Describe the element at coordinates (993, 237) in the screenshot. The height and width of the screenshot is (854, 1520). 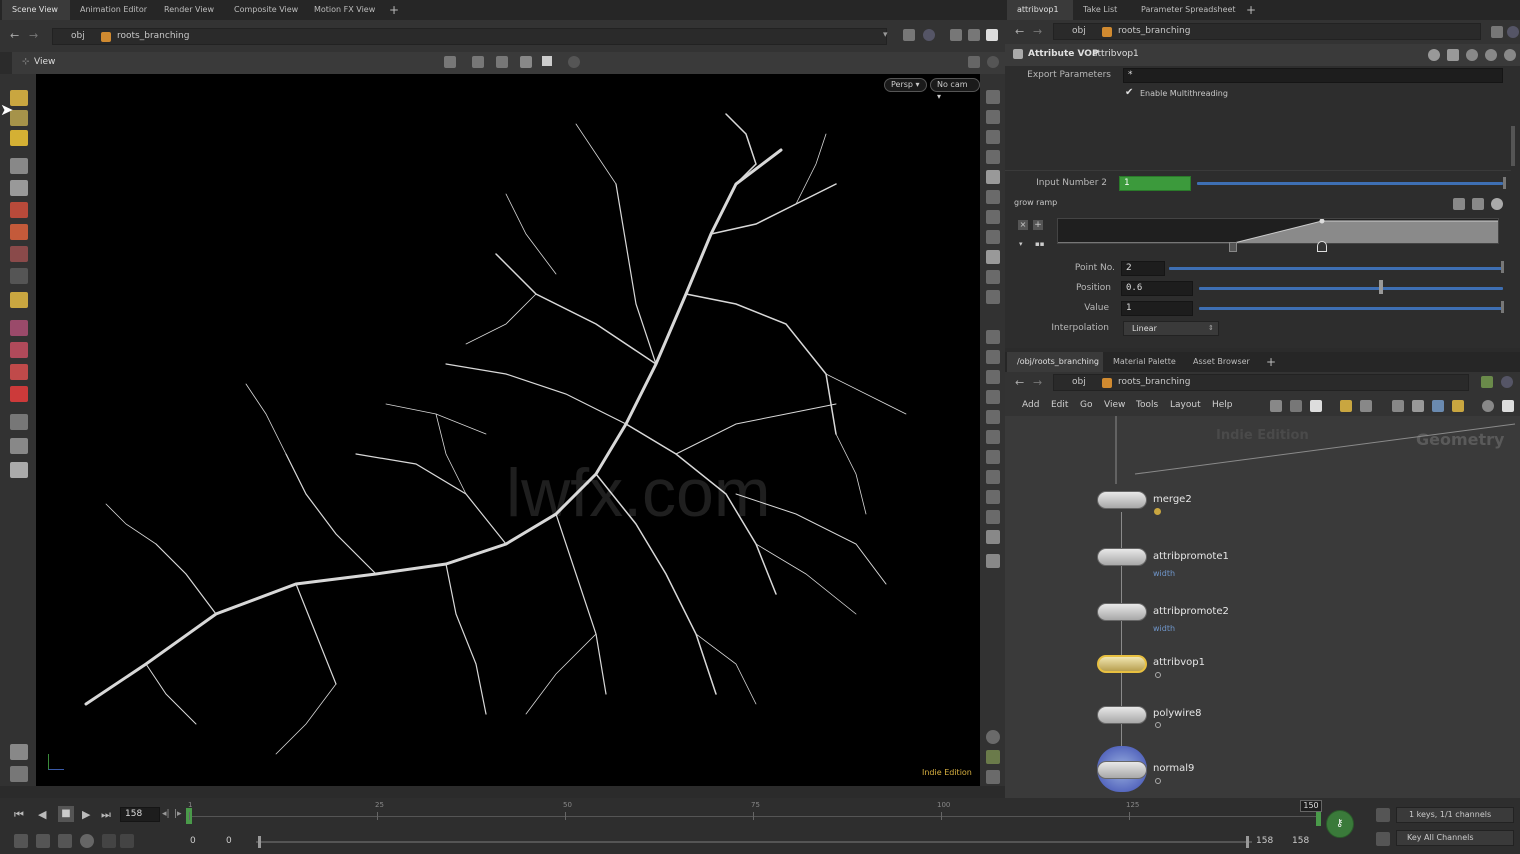
I see `vertex-display-icon` at that location.